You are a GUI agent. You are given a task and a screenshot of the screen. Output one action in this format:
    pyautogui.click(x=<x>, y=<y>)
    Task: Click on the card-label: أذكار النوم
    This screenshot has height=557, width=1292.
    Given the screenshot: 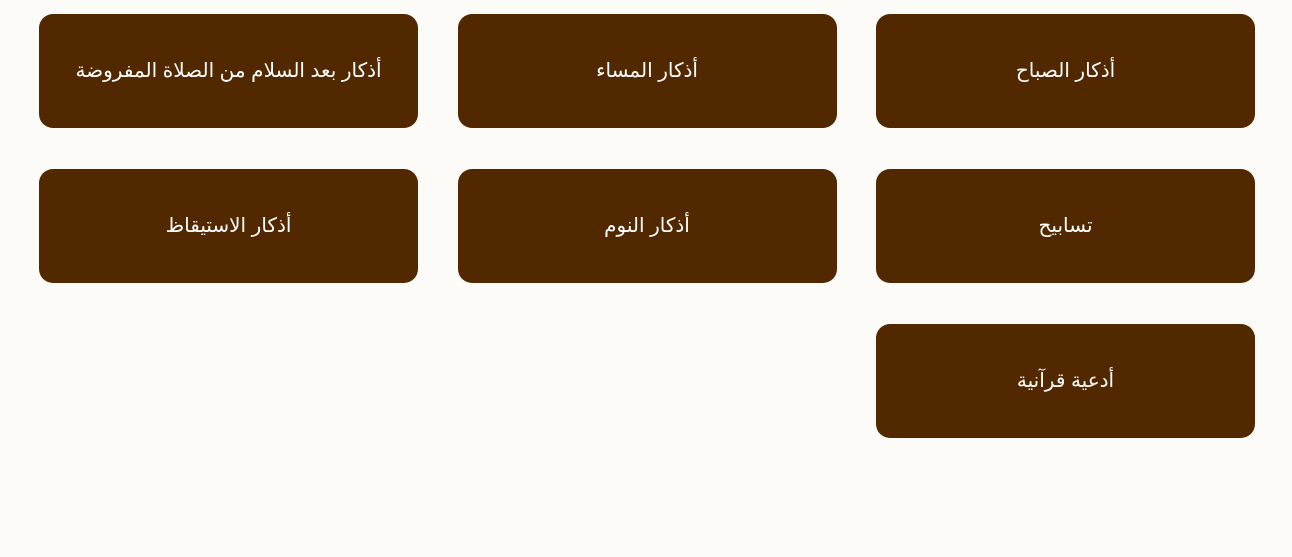 What is the action you would take?
    pyautogui.click(x=647, y=225)
    